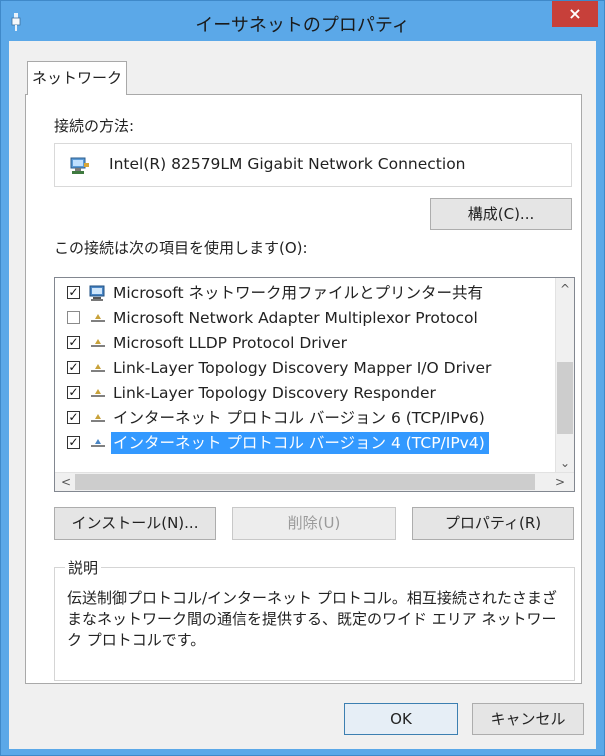  I want to click on cancel-button: キャンセル, so click(528, 719).